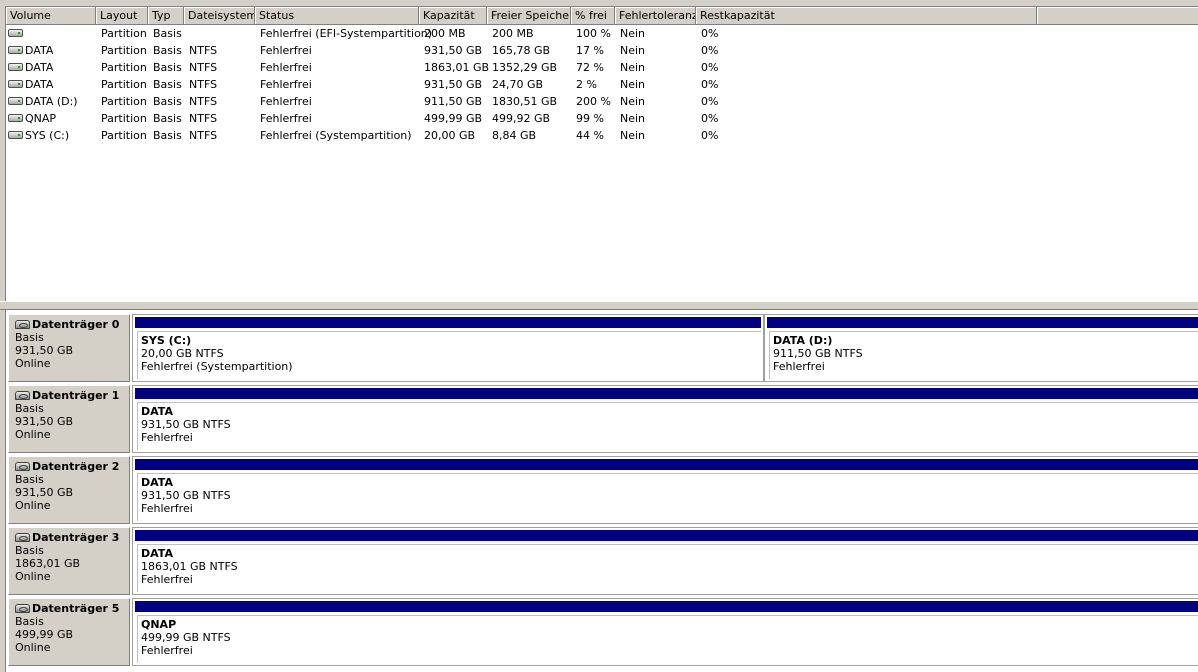  What do you see at coordinates (866, 16) in the screenshot?
I see `column-header-overhead: Restkapazität` at bounding box center [866, 16].